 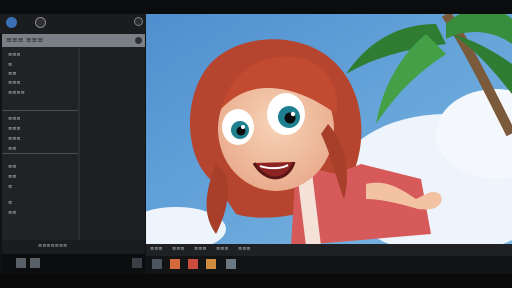 What do you see at coordinates (329, 265) in the screenshot?
I see `tool-dock` at bounding box center [329, 265].